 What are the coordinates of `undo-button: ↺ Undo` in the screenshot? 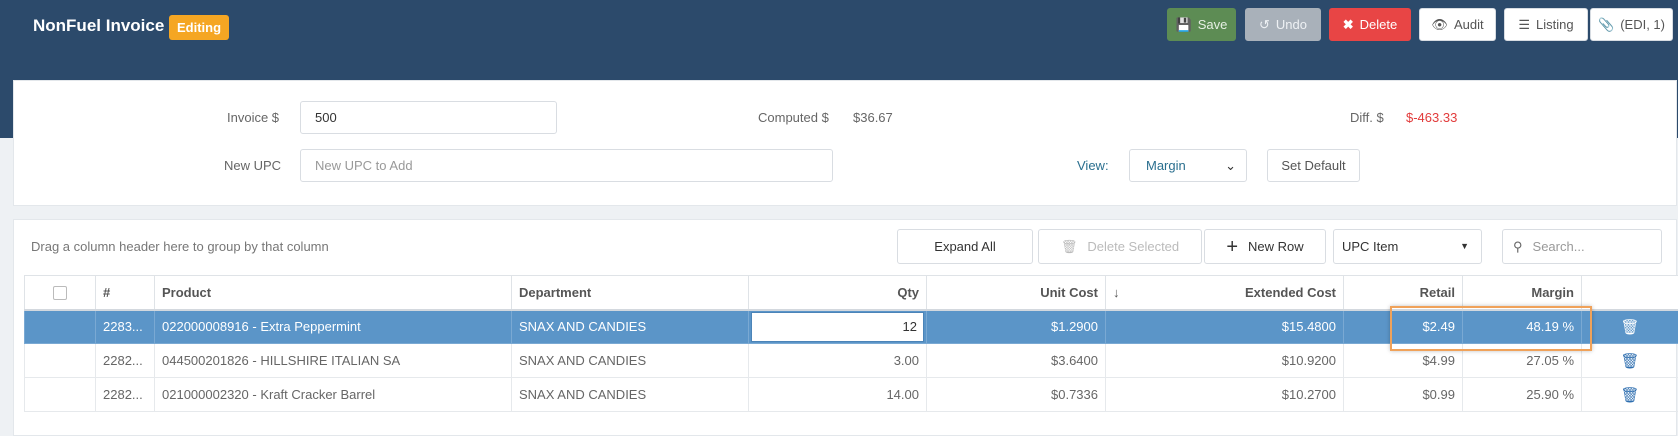 It's located at (1283, 24).